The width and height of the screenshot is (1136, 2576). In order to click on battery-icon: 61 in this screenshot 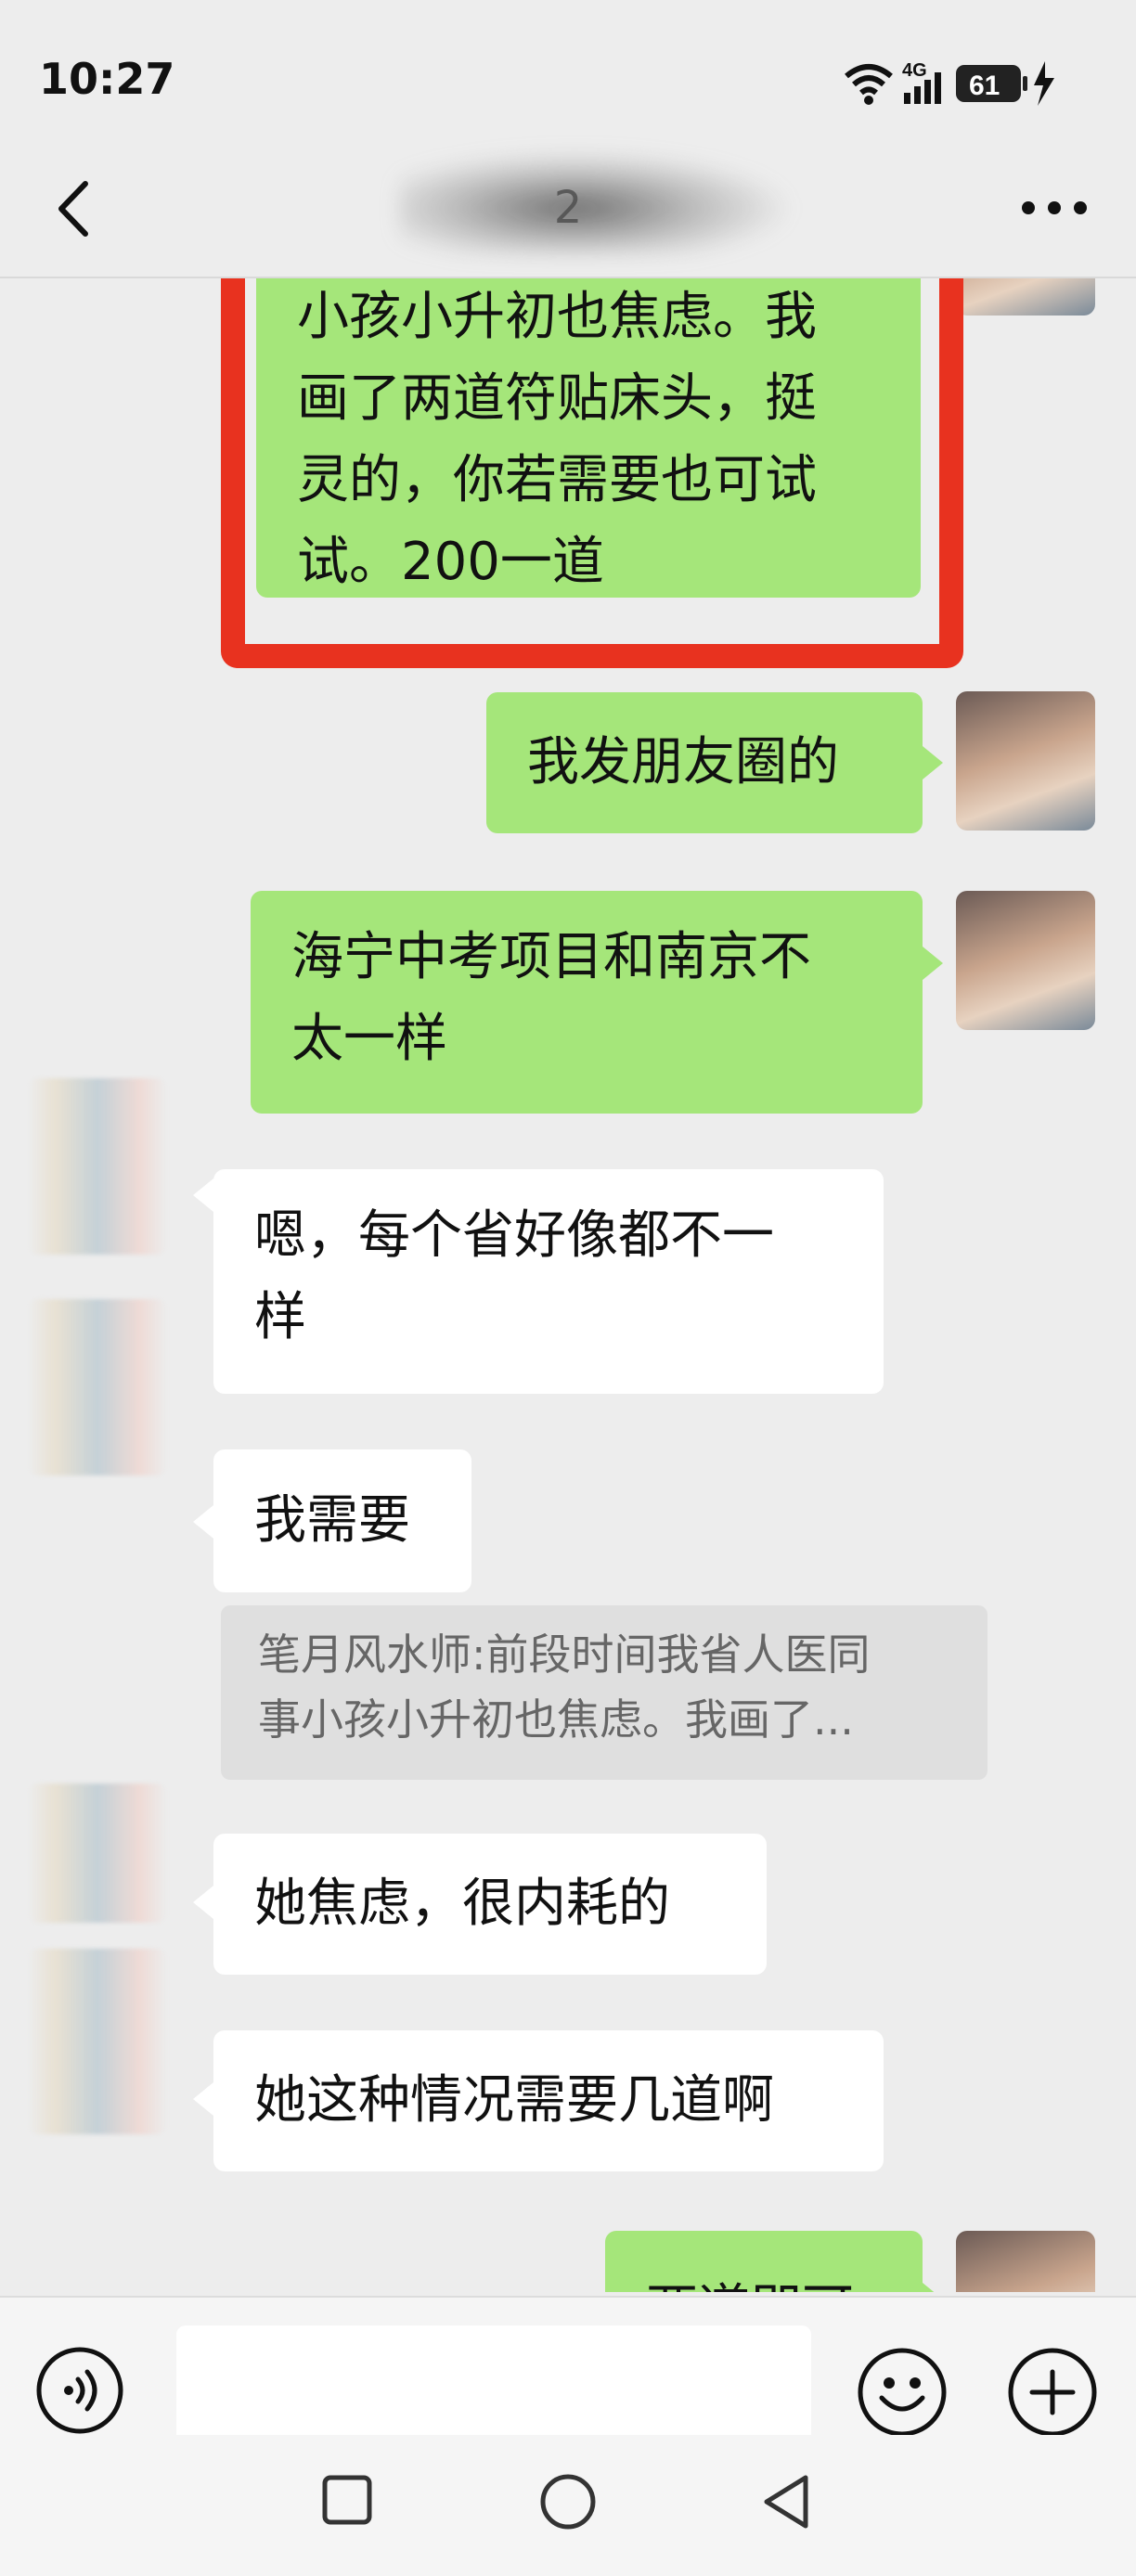, I will do `click(991, 84)`.